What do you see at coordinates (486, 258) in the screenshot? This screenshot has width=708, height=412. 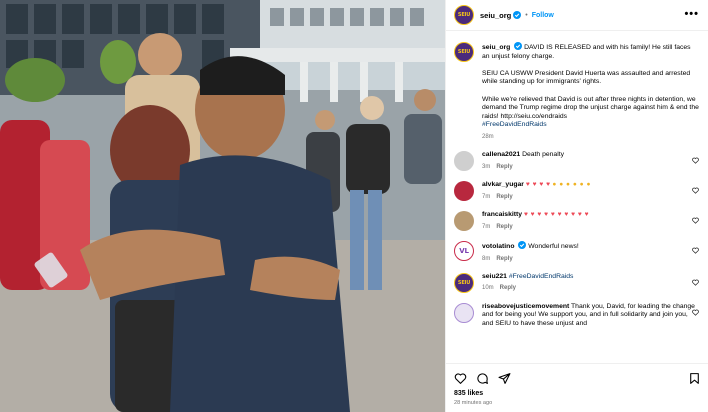 I see `comment-time: 8m` at bounding box center [486, 258].